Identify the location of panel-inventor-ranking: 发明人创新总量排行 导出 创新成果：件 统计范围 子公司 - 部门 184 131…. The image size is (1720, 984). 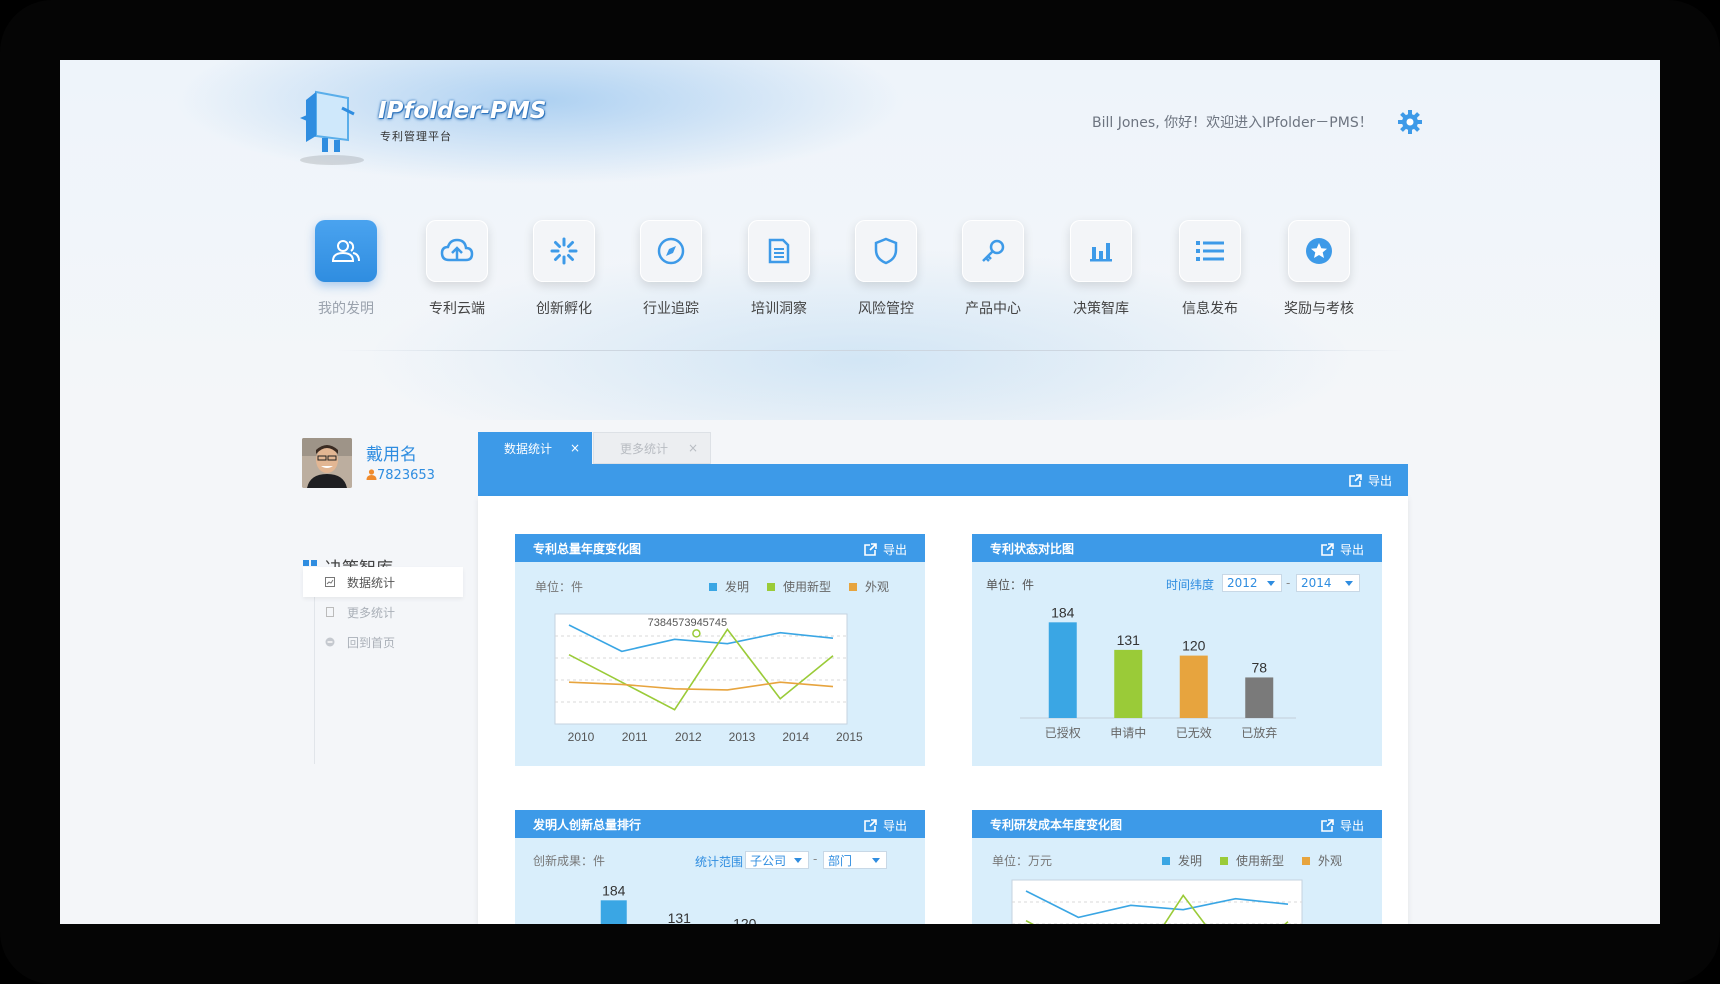
(720, 867).